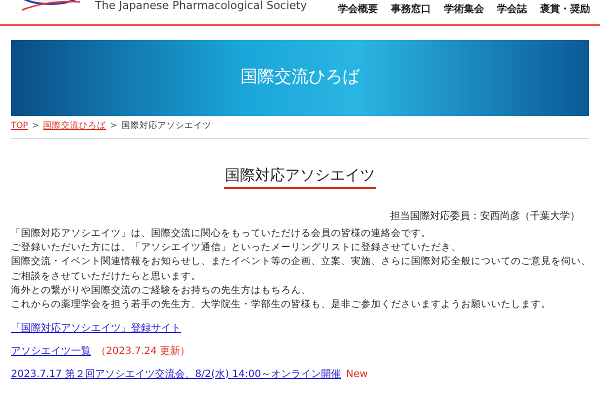 The width and height of the screenshot is (600, 400). I want to click on banner-title: 国際交流ひろば, so click(300, 78).